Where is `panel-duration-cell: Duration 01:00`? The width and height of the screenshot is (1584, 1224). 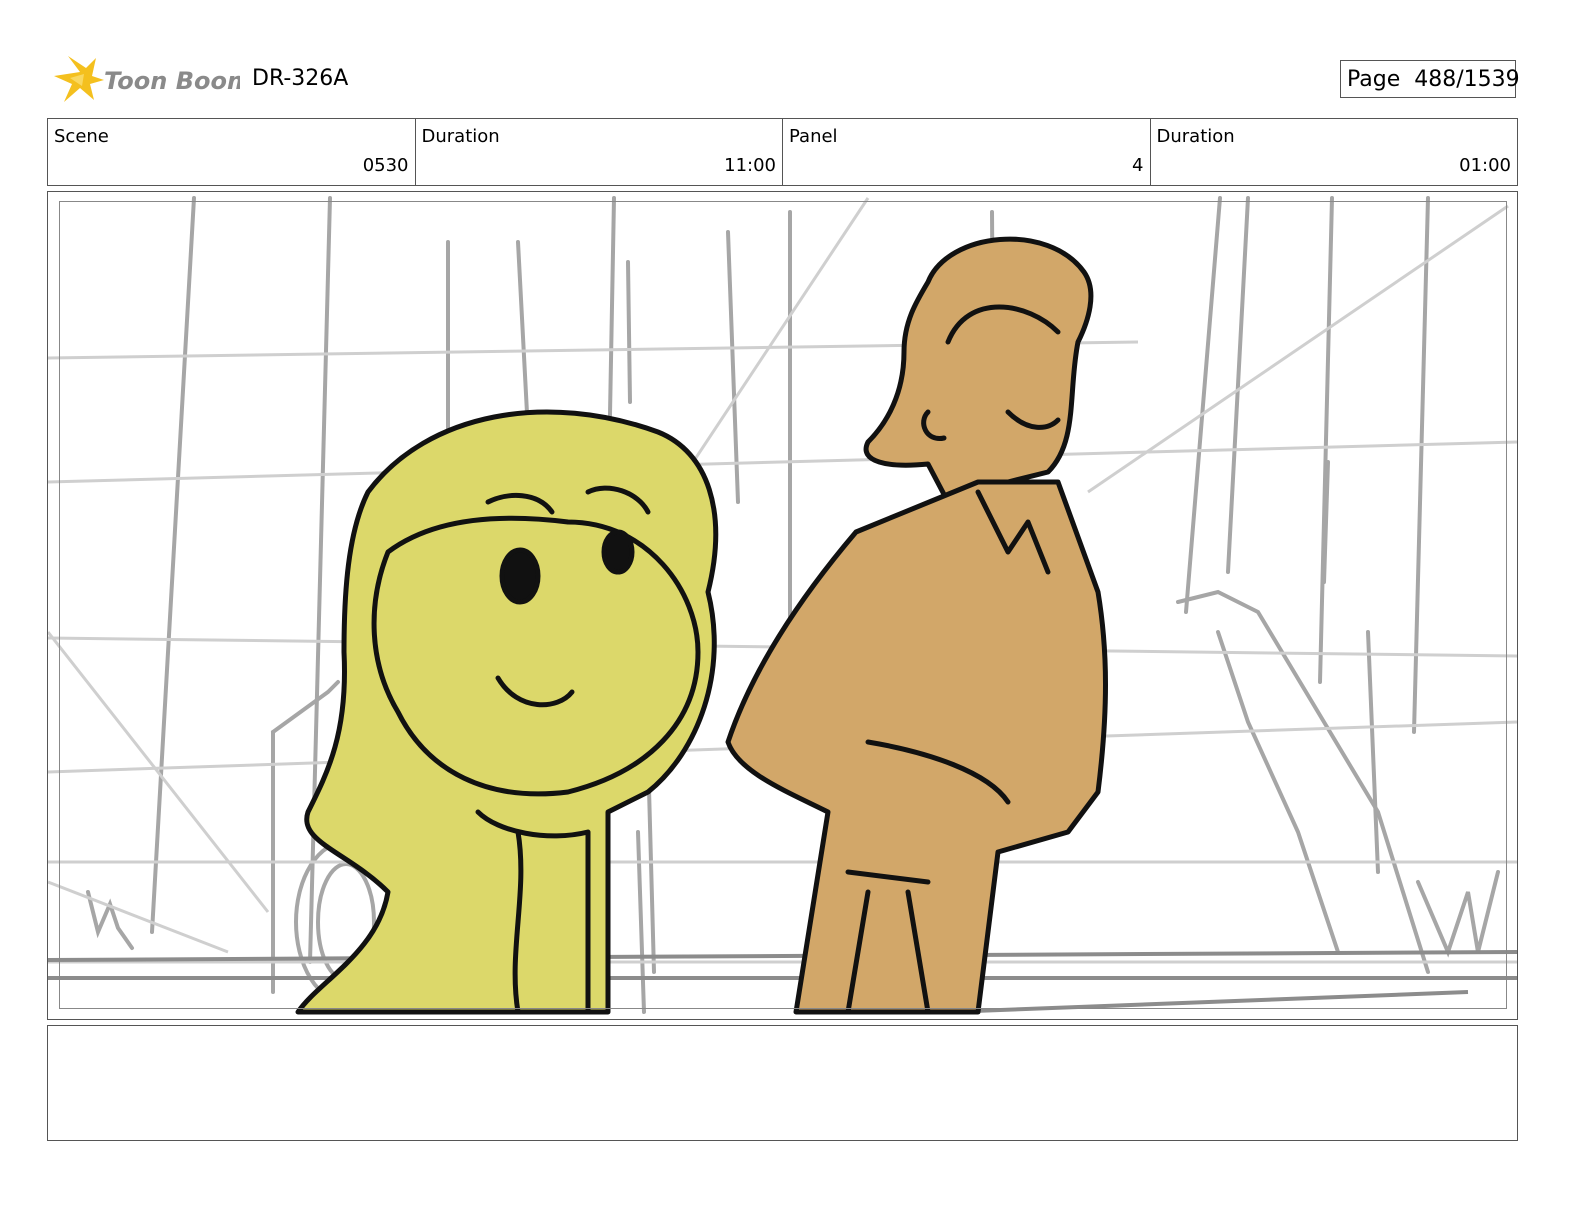 panel-duration-cell: Duration 01:00 is located at coordinates (1334, 152).